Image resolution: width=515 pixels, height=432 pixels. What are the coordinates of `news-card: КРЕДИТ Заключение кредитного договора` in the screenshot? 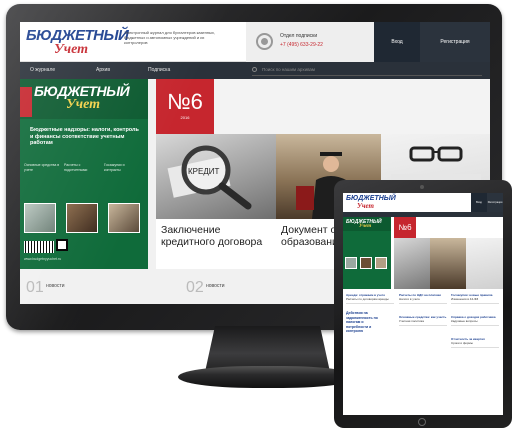 It's located at (216, 201).